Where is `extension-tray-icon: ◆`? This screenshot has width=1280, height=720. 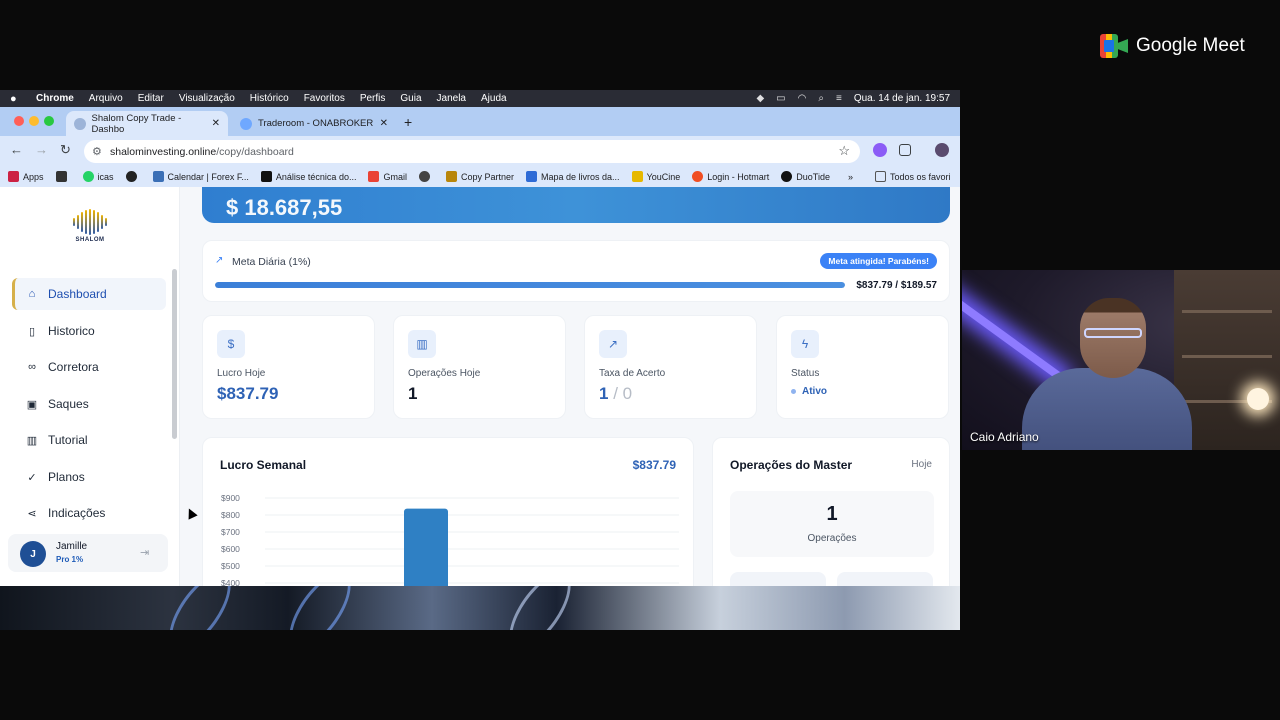 extension-tray-icon: ◆ is located at coordinates (760, 98).